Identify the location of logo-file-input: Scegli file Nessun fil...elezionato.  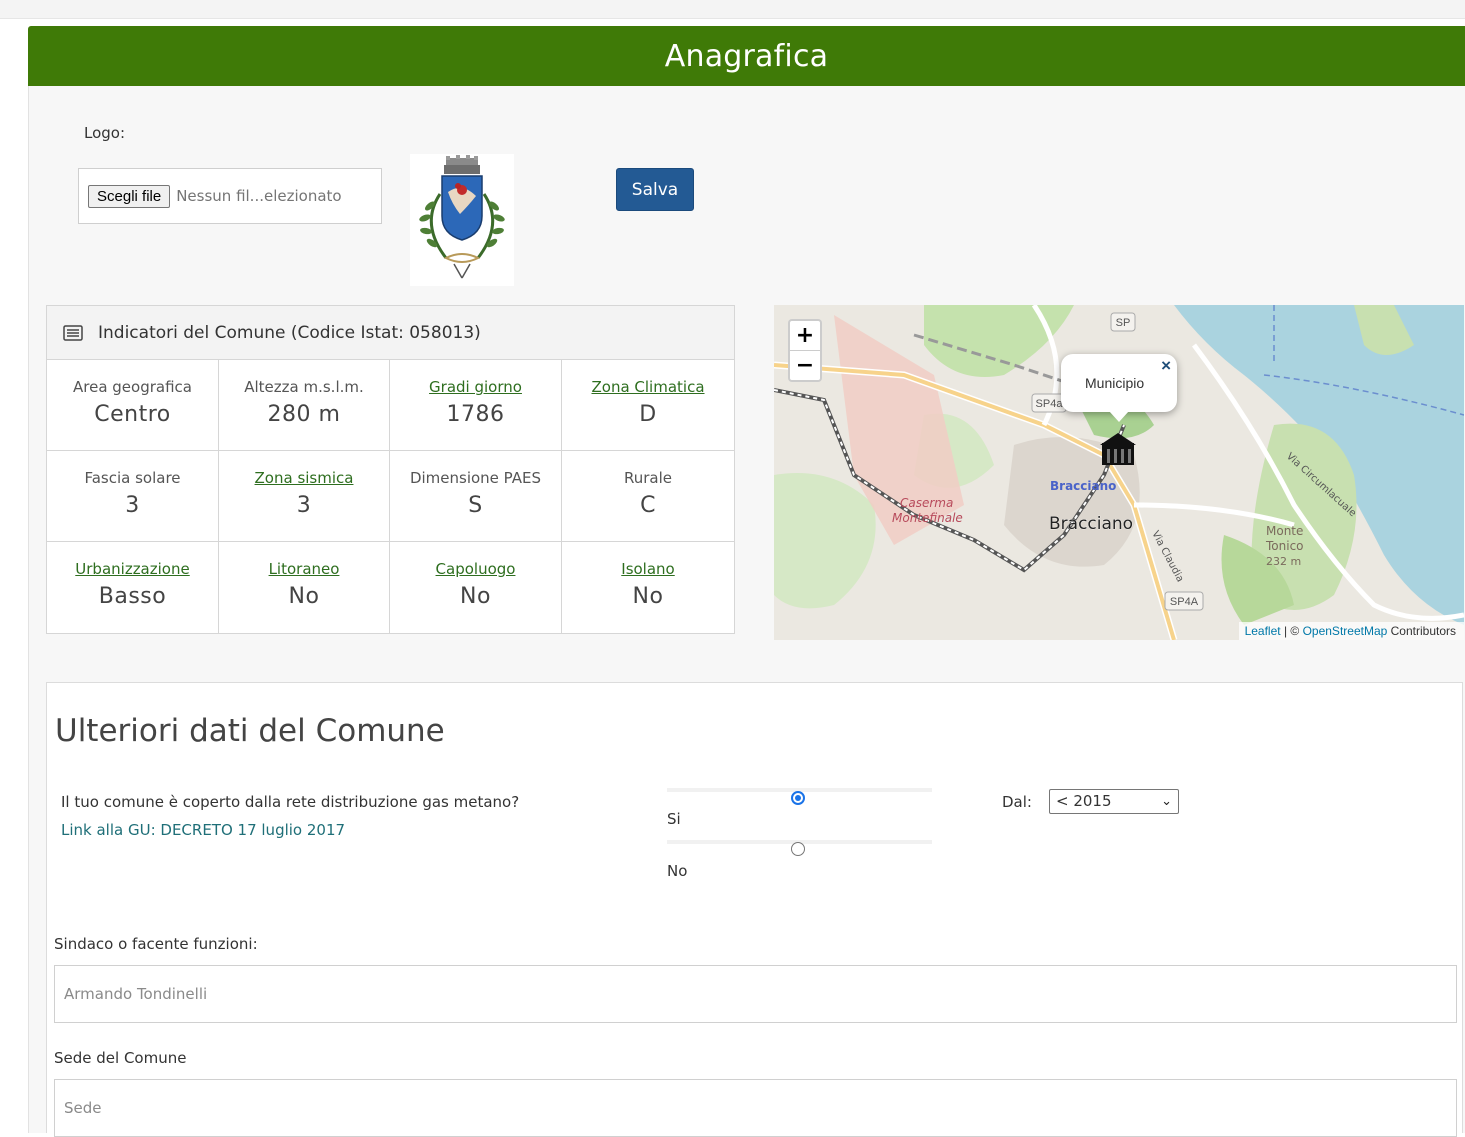
(230, 196).